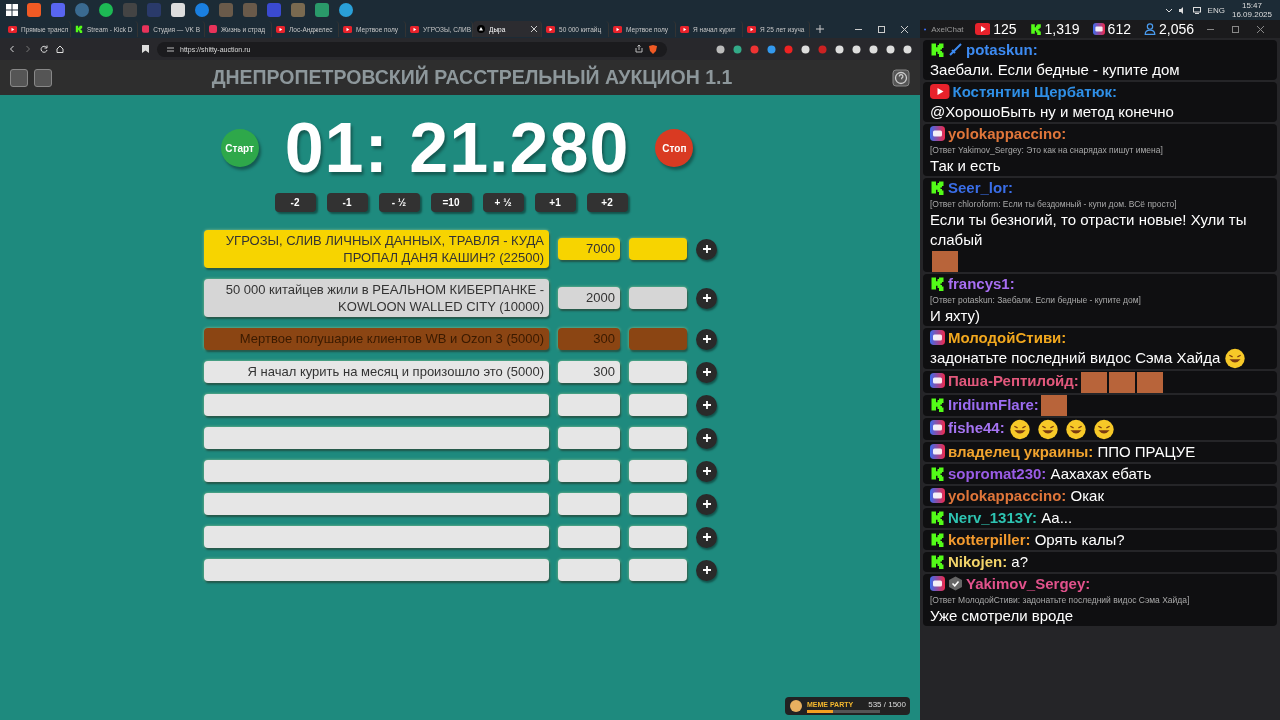 The width and height of the screenshot is (1280, 720). What do you see at coordinates (1216, 10) in the screenshot?
I see `language-indicator: ENG` at bounding box center [1216, 10].